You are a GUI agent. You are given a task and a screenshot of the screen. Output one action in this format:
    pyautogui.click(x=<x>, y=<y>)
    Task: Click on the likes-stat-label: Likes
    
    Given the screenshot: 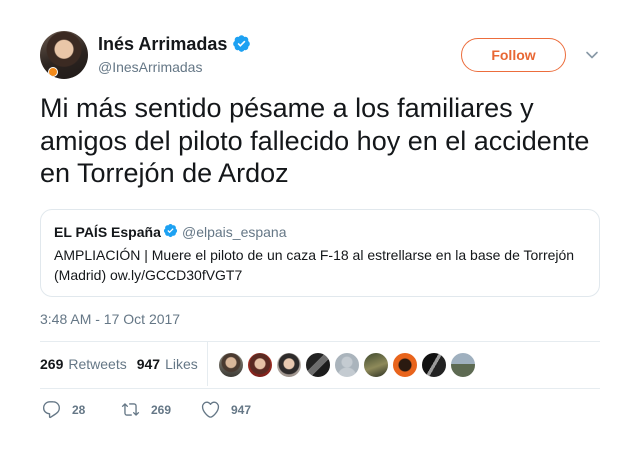 What is the action you would take?
    pyautogui.click(x=181, y=364)
    